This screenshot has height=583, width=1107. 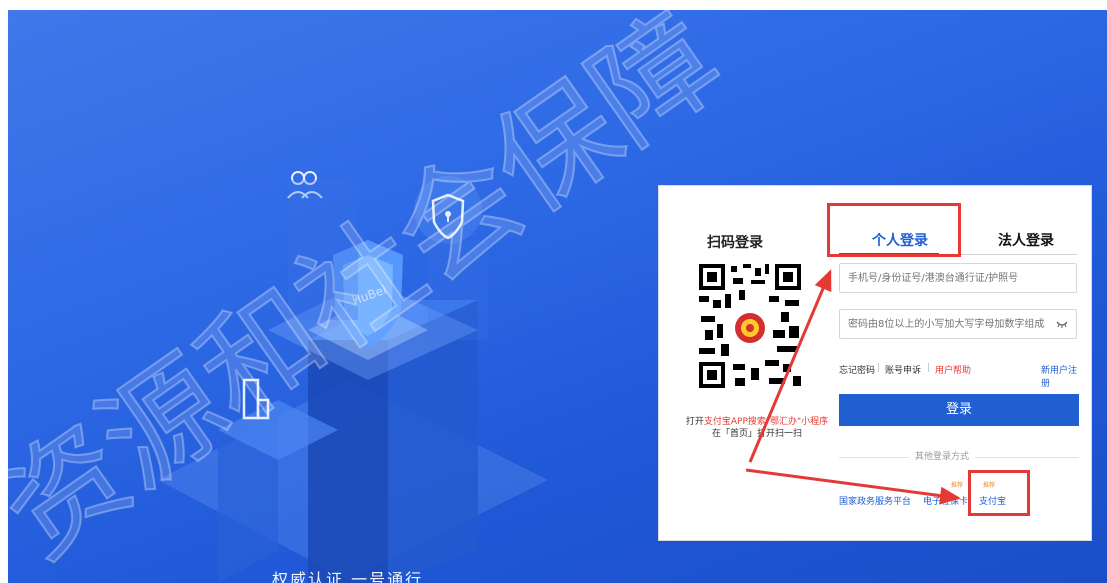 I want to click on tab-legal-login: 法人登录, so click(x=1026, y=240).